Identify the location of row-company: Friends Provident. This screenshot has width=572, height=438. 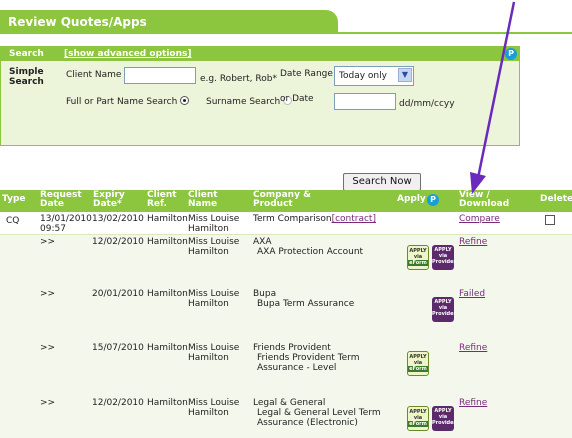
(292, 348).